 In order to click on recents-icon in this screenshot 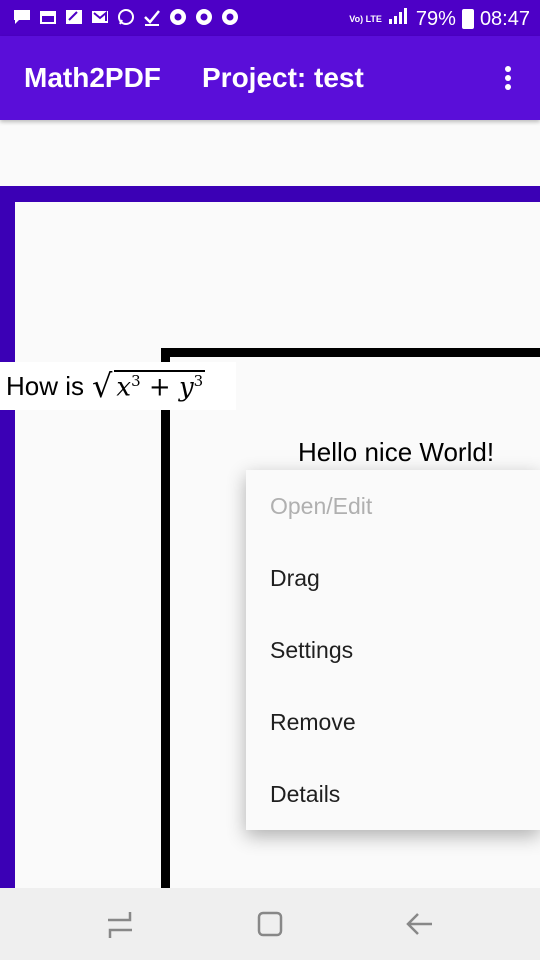, I will do `click(120, 924)`.